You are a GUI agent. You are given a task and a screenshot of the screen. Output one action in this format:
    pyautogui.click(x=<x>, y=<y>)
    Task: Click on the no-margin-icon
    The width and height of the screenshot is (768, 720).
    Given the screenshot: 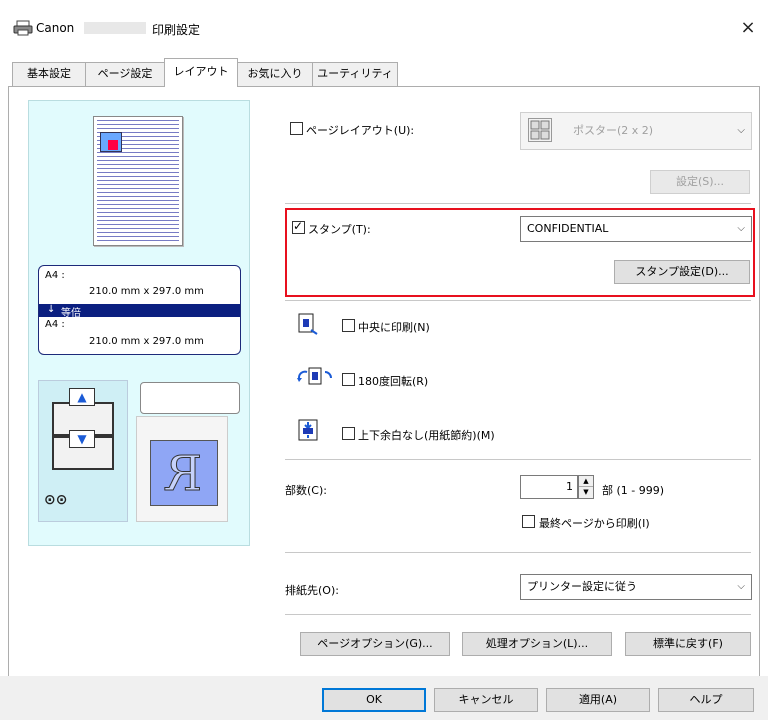 What is the action you would take?
    pyautogui.click(x=309, y=430)
    